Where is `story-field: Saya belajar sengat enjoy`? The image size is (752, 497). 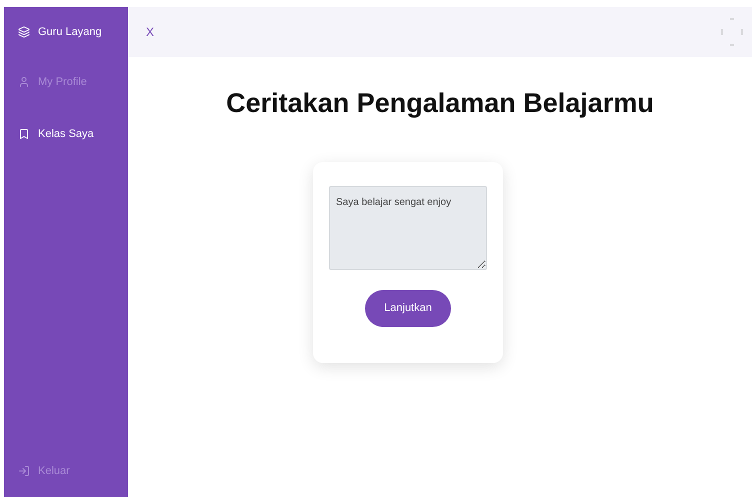
story-field: Saya belajar sengat enjoy is located at coordinates (408, 228).